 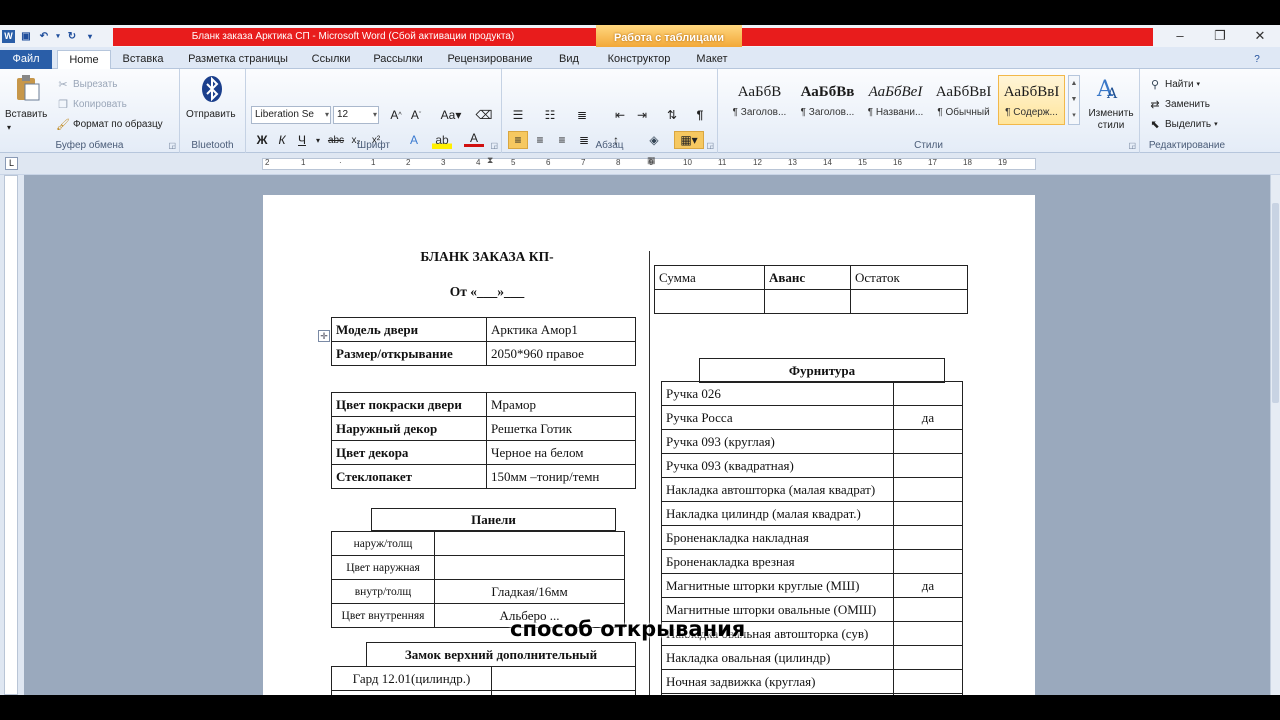 What do you see at coordinates (383, 591) in the screenshot?
I see `table-cell: внутр/толщ` at bounding box center [383, 591].